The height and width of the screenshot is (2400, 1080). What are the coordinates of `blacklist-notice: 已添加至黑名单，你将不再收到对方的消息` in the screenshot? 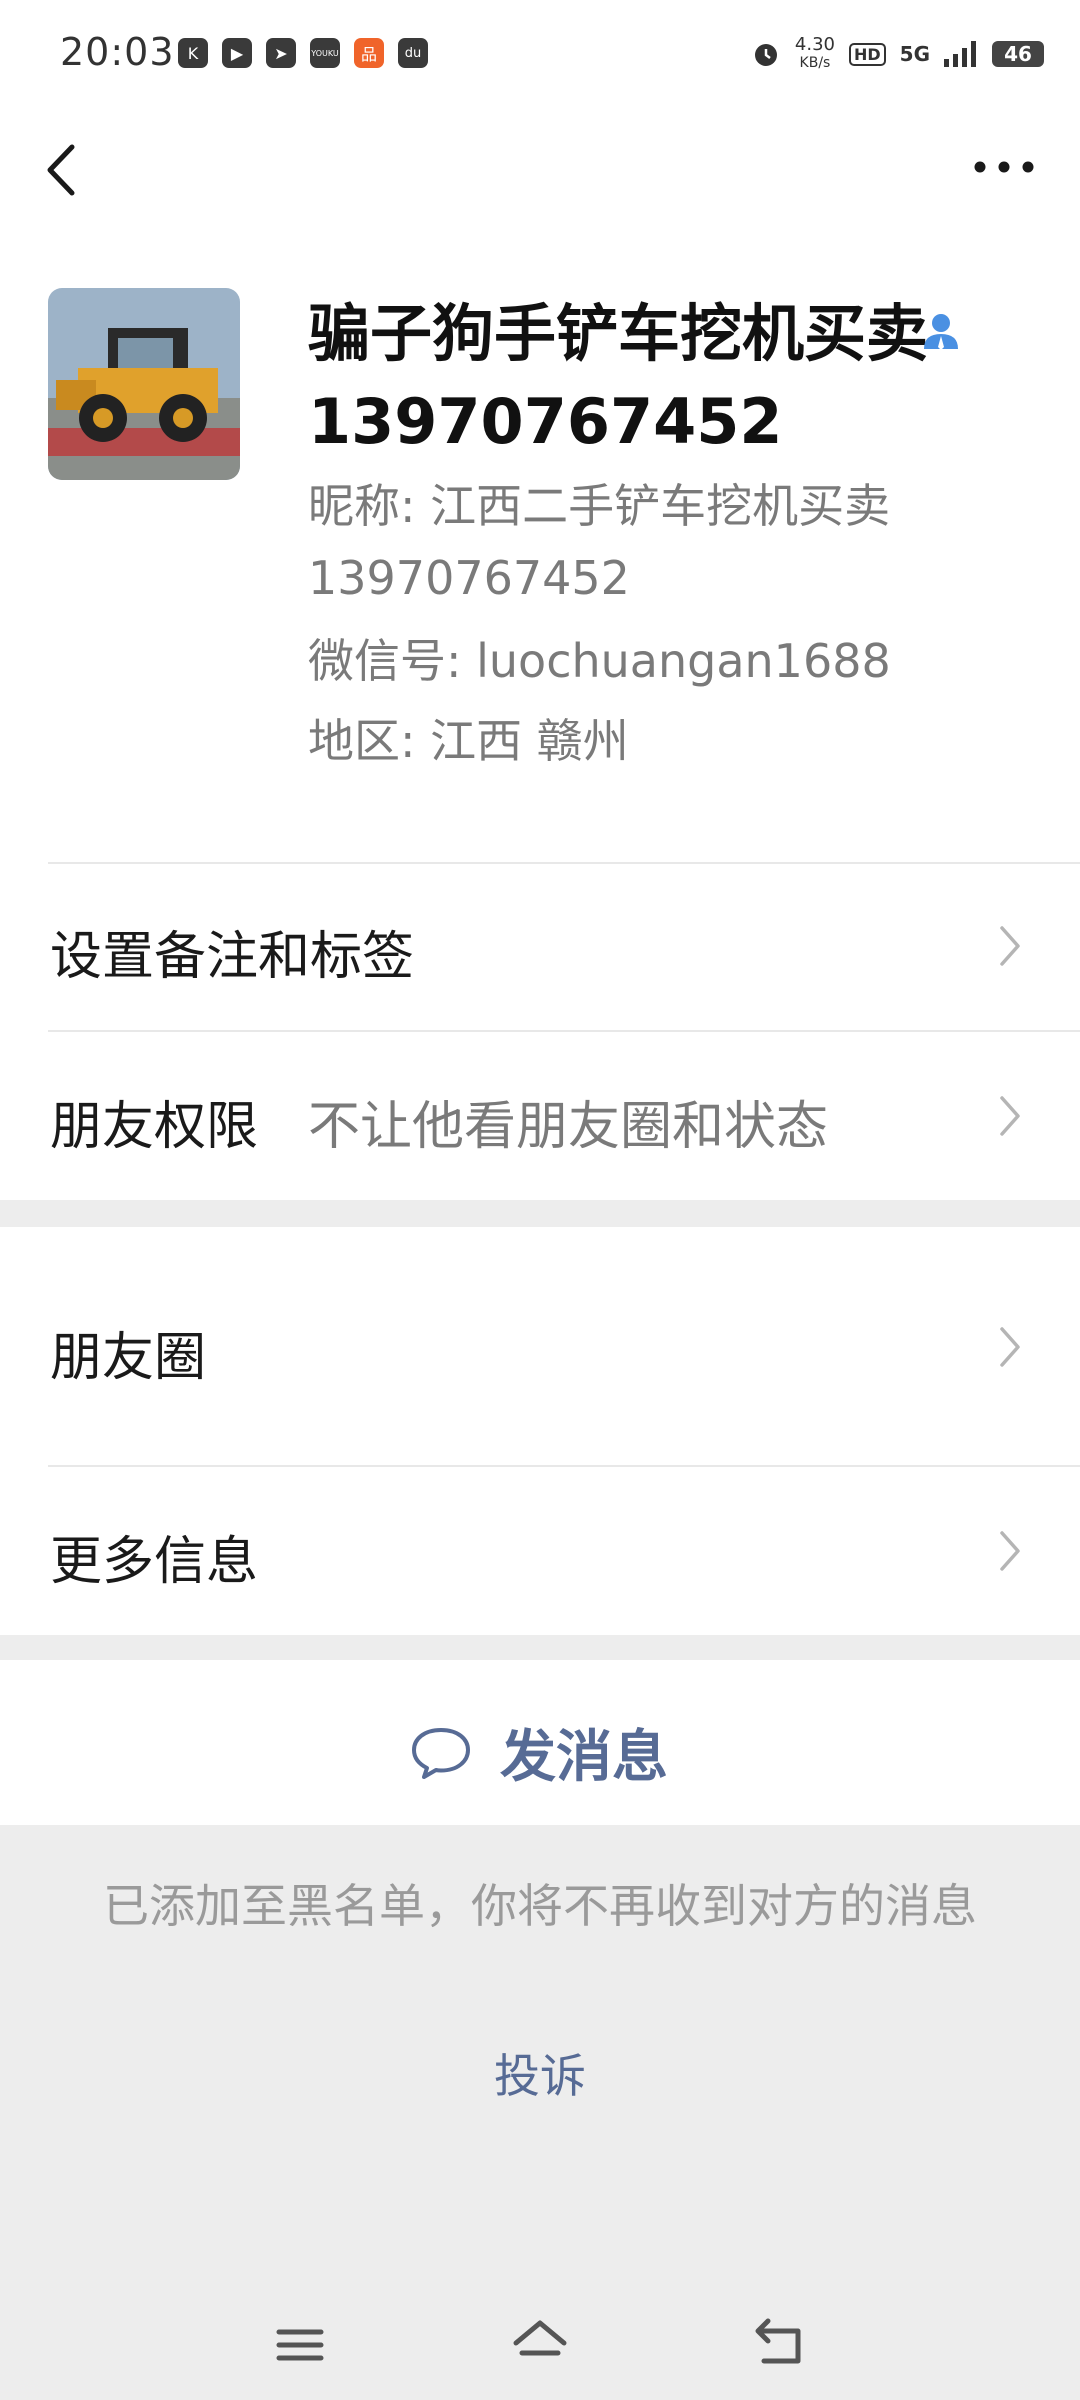 It's located at (540, 1906).